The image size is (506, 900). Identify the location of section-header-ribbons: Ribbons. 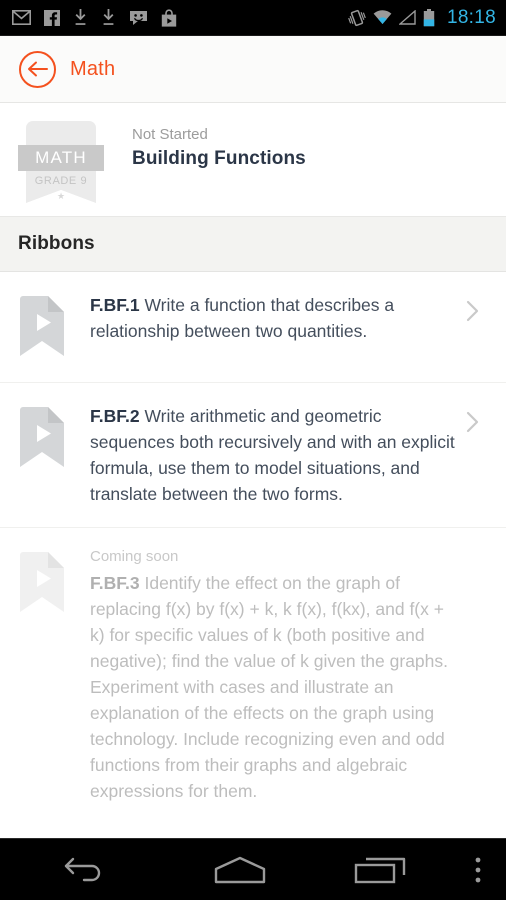
(253, 244).